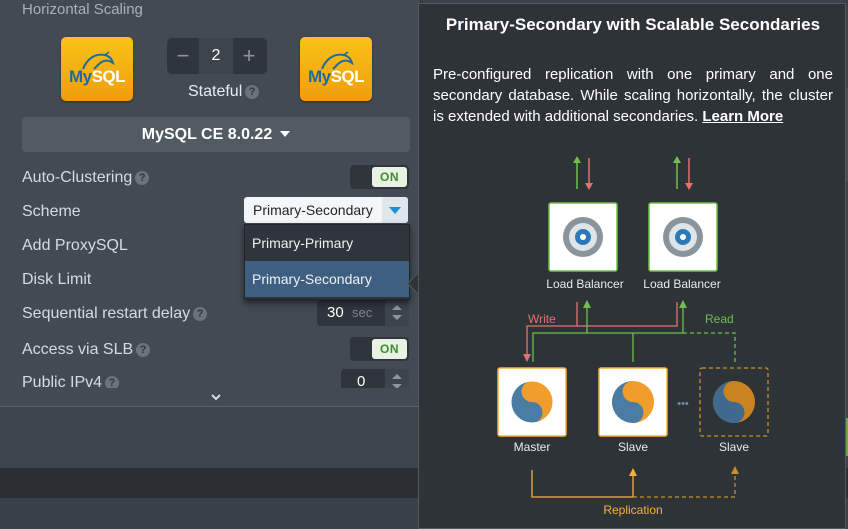 Image resolution: width=848 pixels, height=529 pixels. What do you see at coordinates (210, 377) in the screenshot?
I see `public-ipv4-clip: Public IPv4? 0` at bounding box center [210, 377].